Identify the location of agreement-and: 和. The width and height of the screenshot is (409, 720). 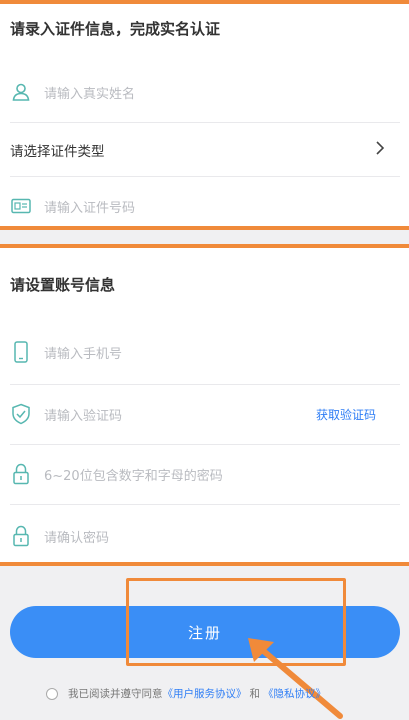
(255, 694).